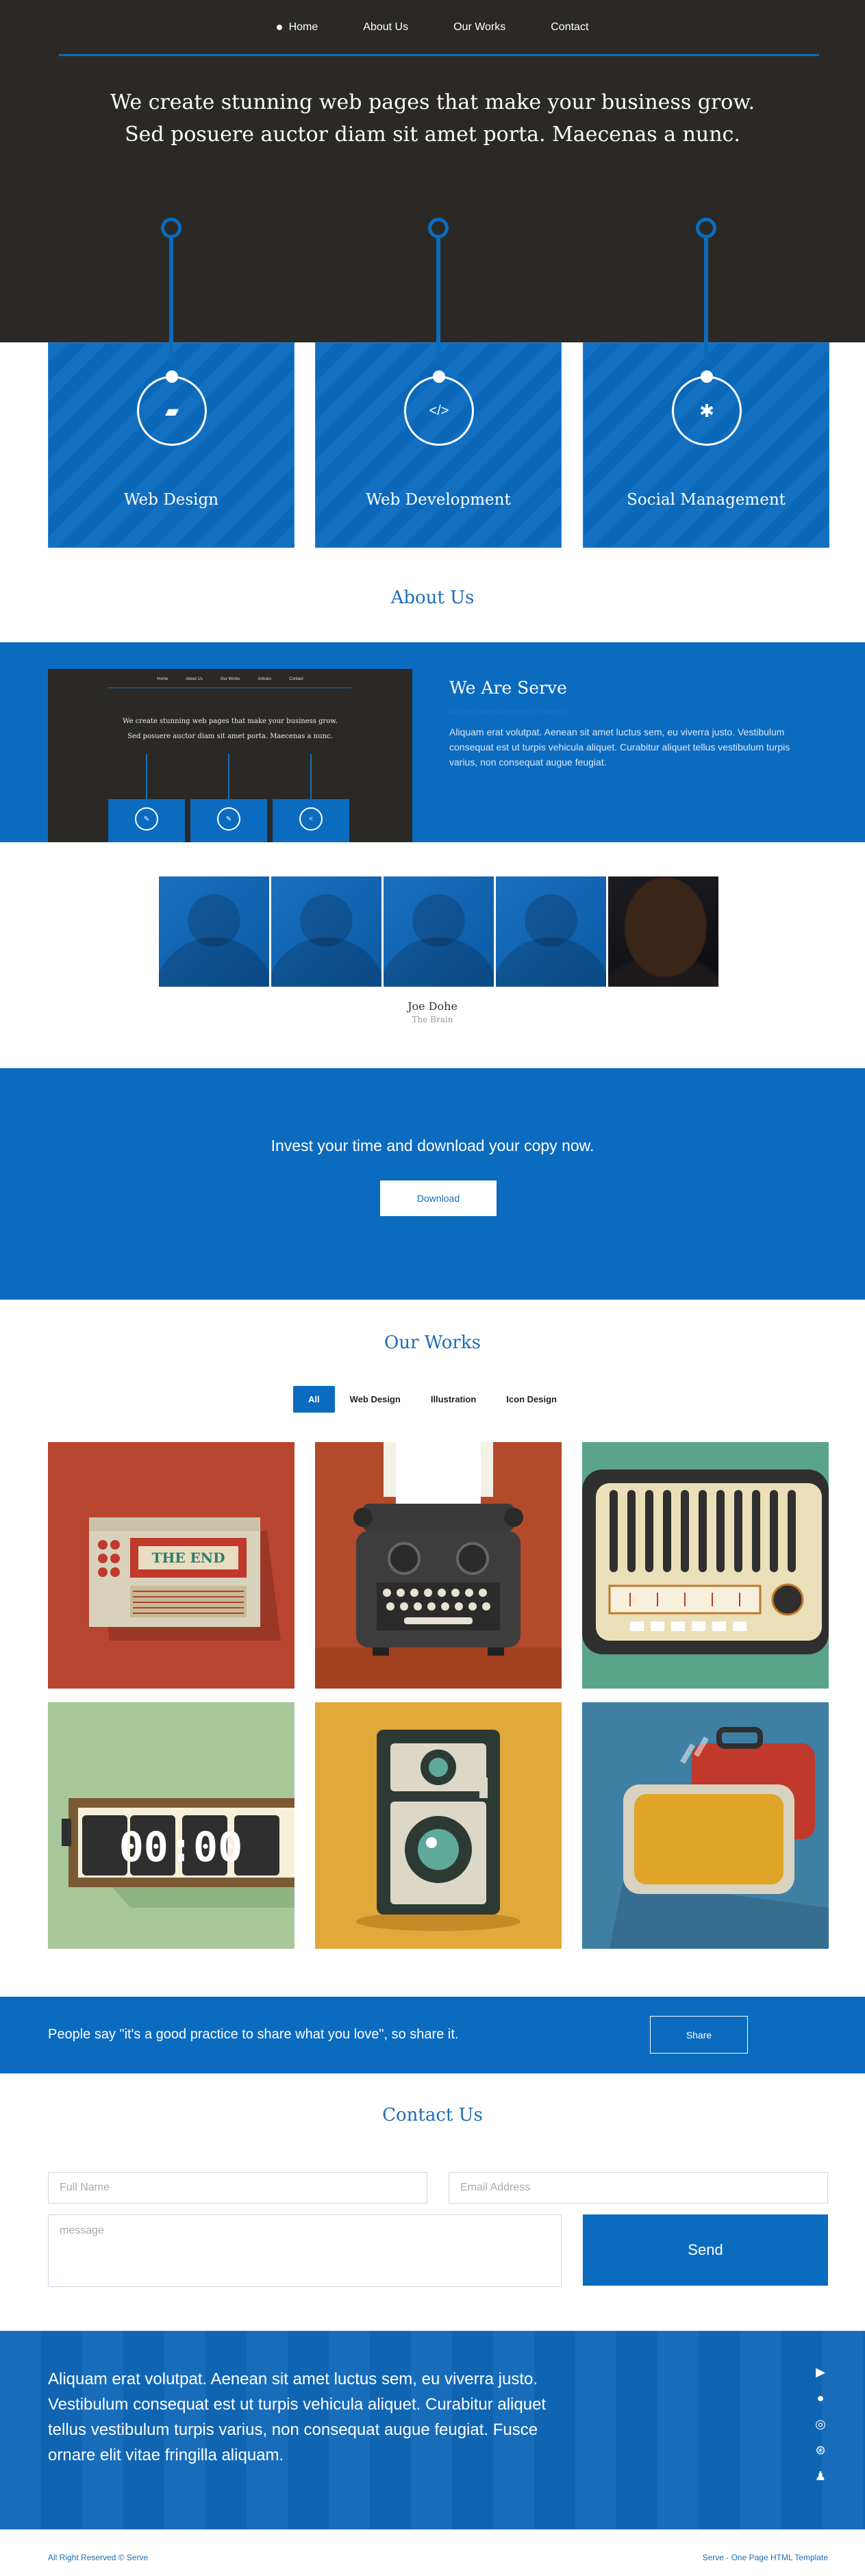  Describe the element at coordinates (432, 1019) in the screenshot. I see `team-member-role: The Brain` at that location.